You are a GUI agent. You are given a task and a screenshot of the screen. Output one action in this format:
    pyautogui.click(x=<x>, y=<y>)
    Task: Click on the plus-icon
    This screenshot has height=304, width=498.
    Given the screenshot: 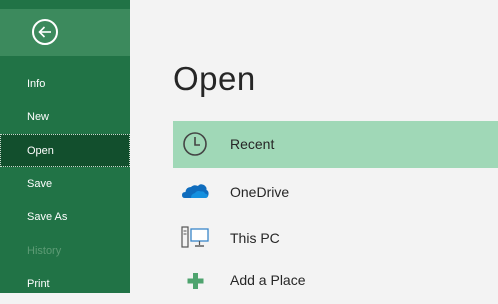 What is the action you would take?
    pyautogui.click(x=195, y=281)
    